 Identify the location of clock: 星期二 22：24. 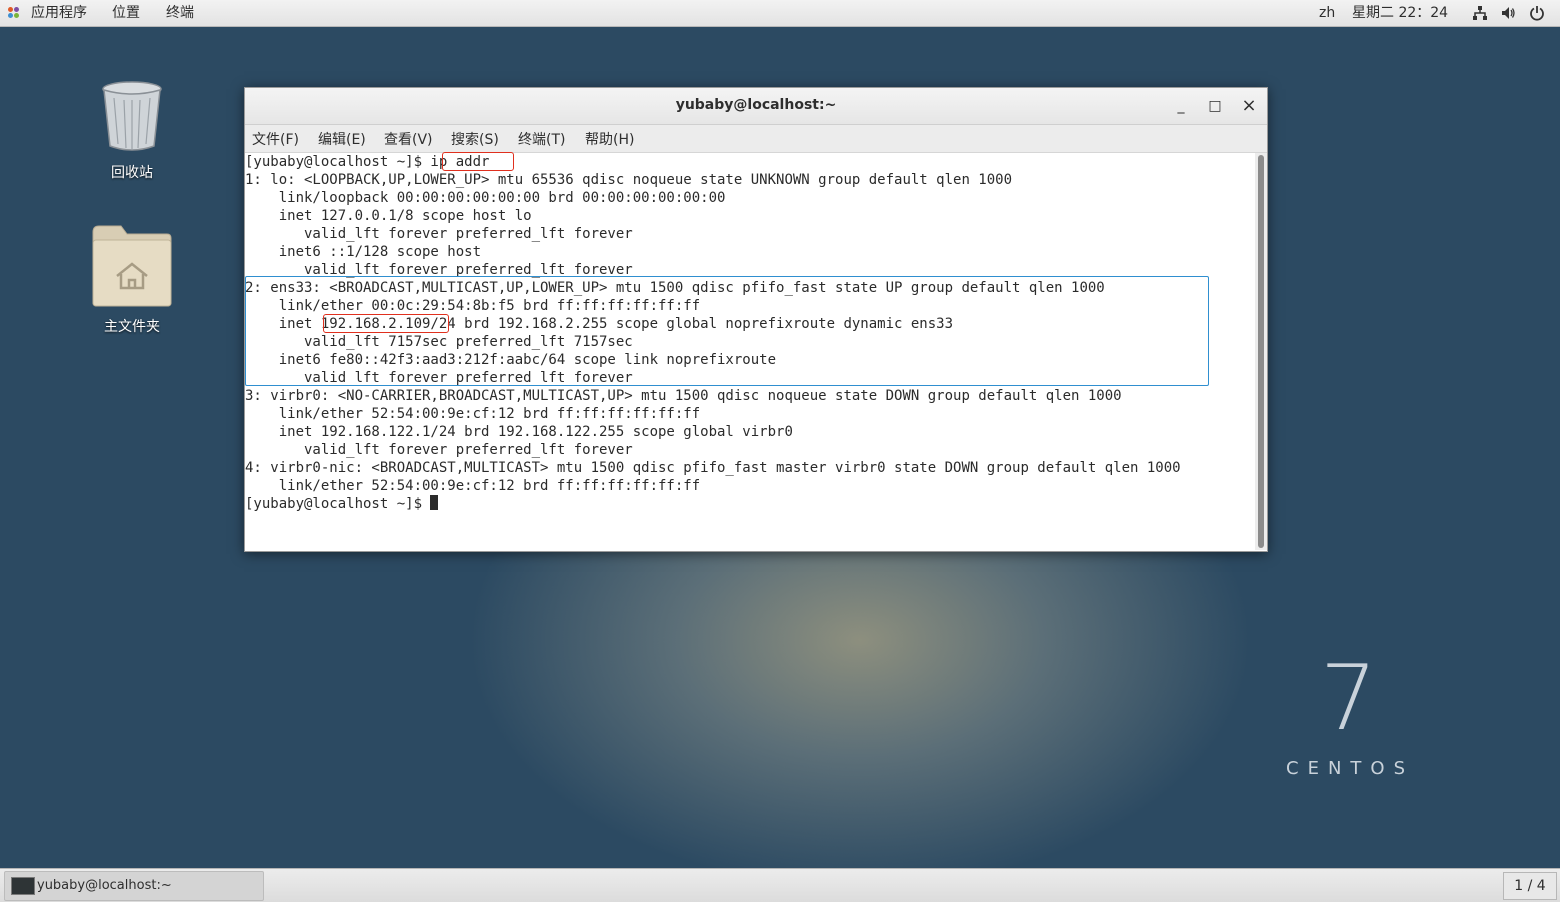
(1400, 13).